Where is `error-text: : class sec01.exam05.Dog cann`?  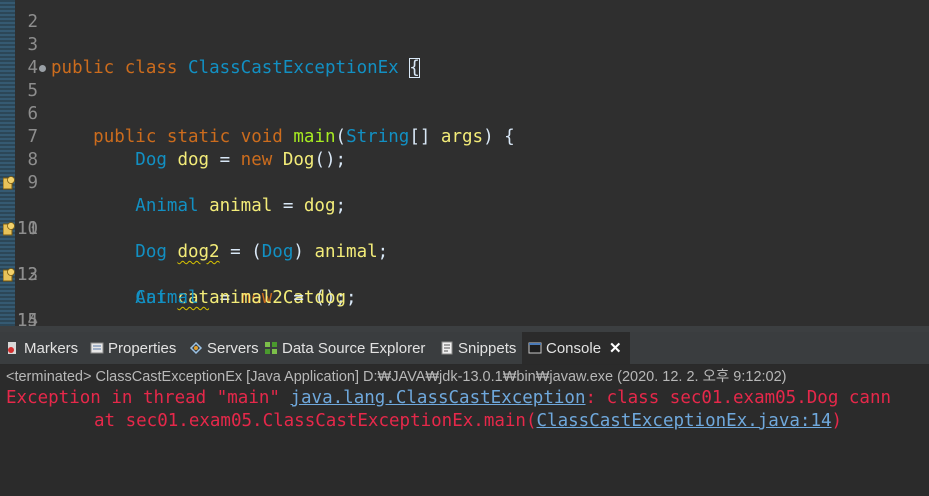
error-text: : class sec01.exam05.Dog cann is located at coordinates (738, 398).